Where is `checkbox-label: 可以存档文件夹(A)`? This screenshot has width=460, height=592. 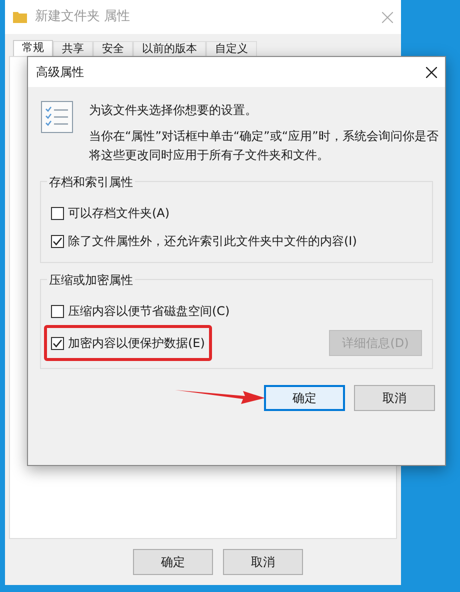 checkbox-label: 可以存档文件夹(A) is located at coordinates (119, 213).